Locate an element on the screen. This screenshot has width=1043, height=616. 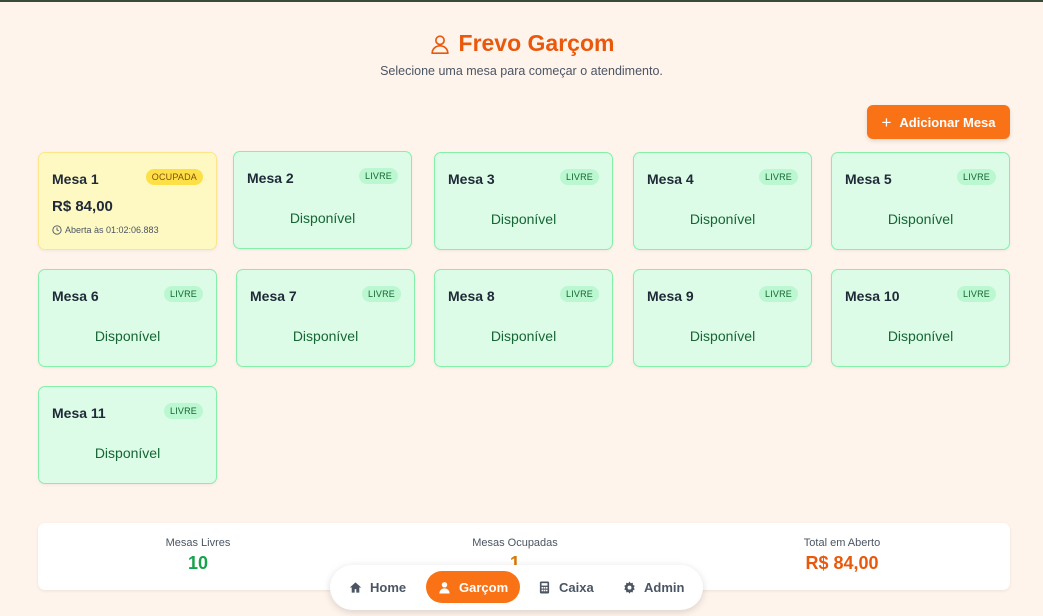
gear-icon is located at coordinates (629, 587).